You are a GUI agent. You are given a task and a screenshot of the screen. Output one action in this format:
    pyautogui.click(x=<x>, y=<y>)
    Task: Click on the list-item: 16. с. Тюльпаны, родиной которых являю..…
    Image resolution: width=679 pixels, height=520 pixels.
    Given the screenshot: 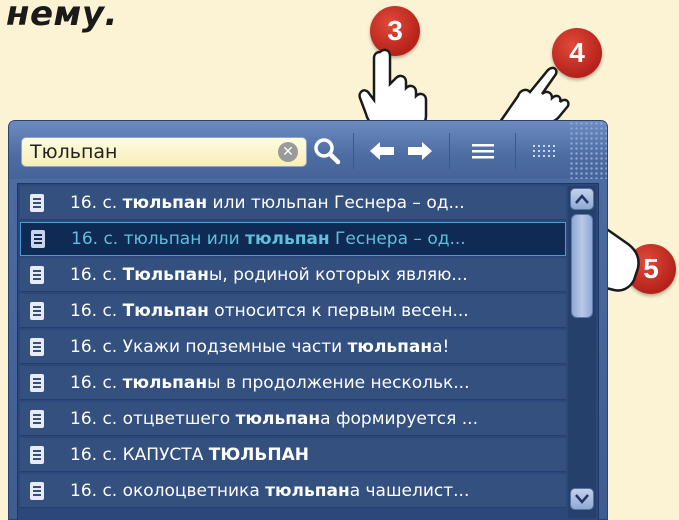 What is the action you would take?
    pyautogui.click(x=293, y=275)
    